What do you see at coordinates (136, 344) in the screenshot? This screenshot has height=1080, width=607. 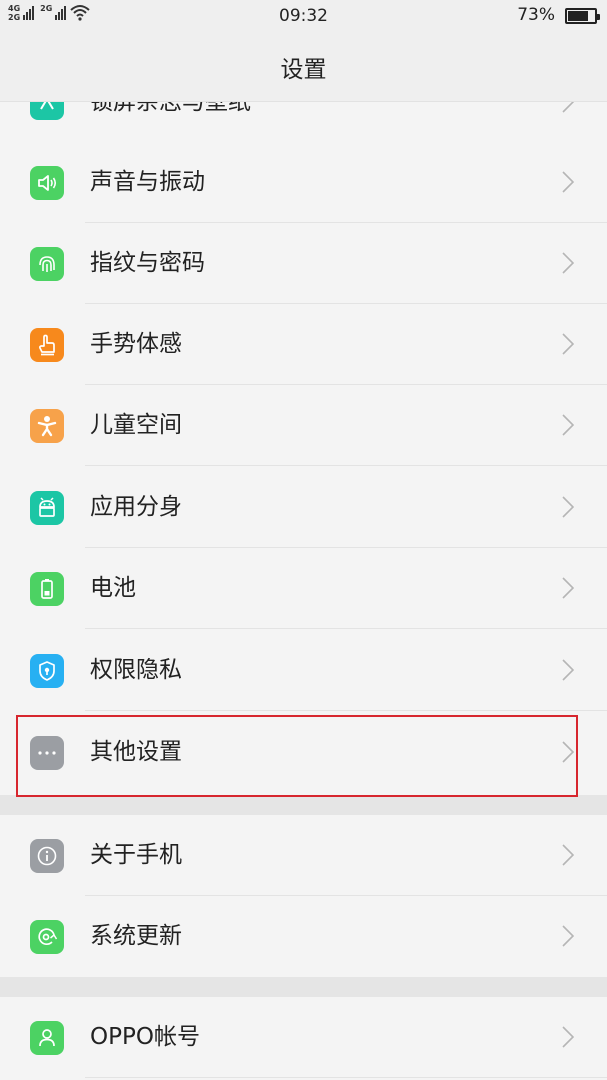 I see `settings-item-label: 手势体感` at bounding box center [136, 344].